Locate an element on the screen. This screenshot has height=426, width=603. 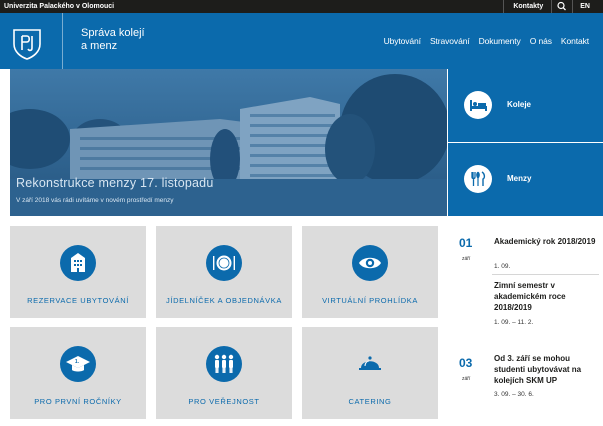
graduation-icon: 1. is located at coordinates (78, 364).